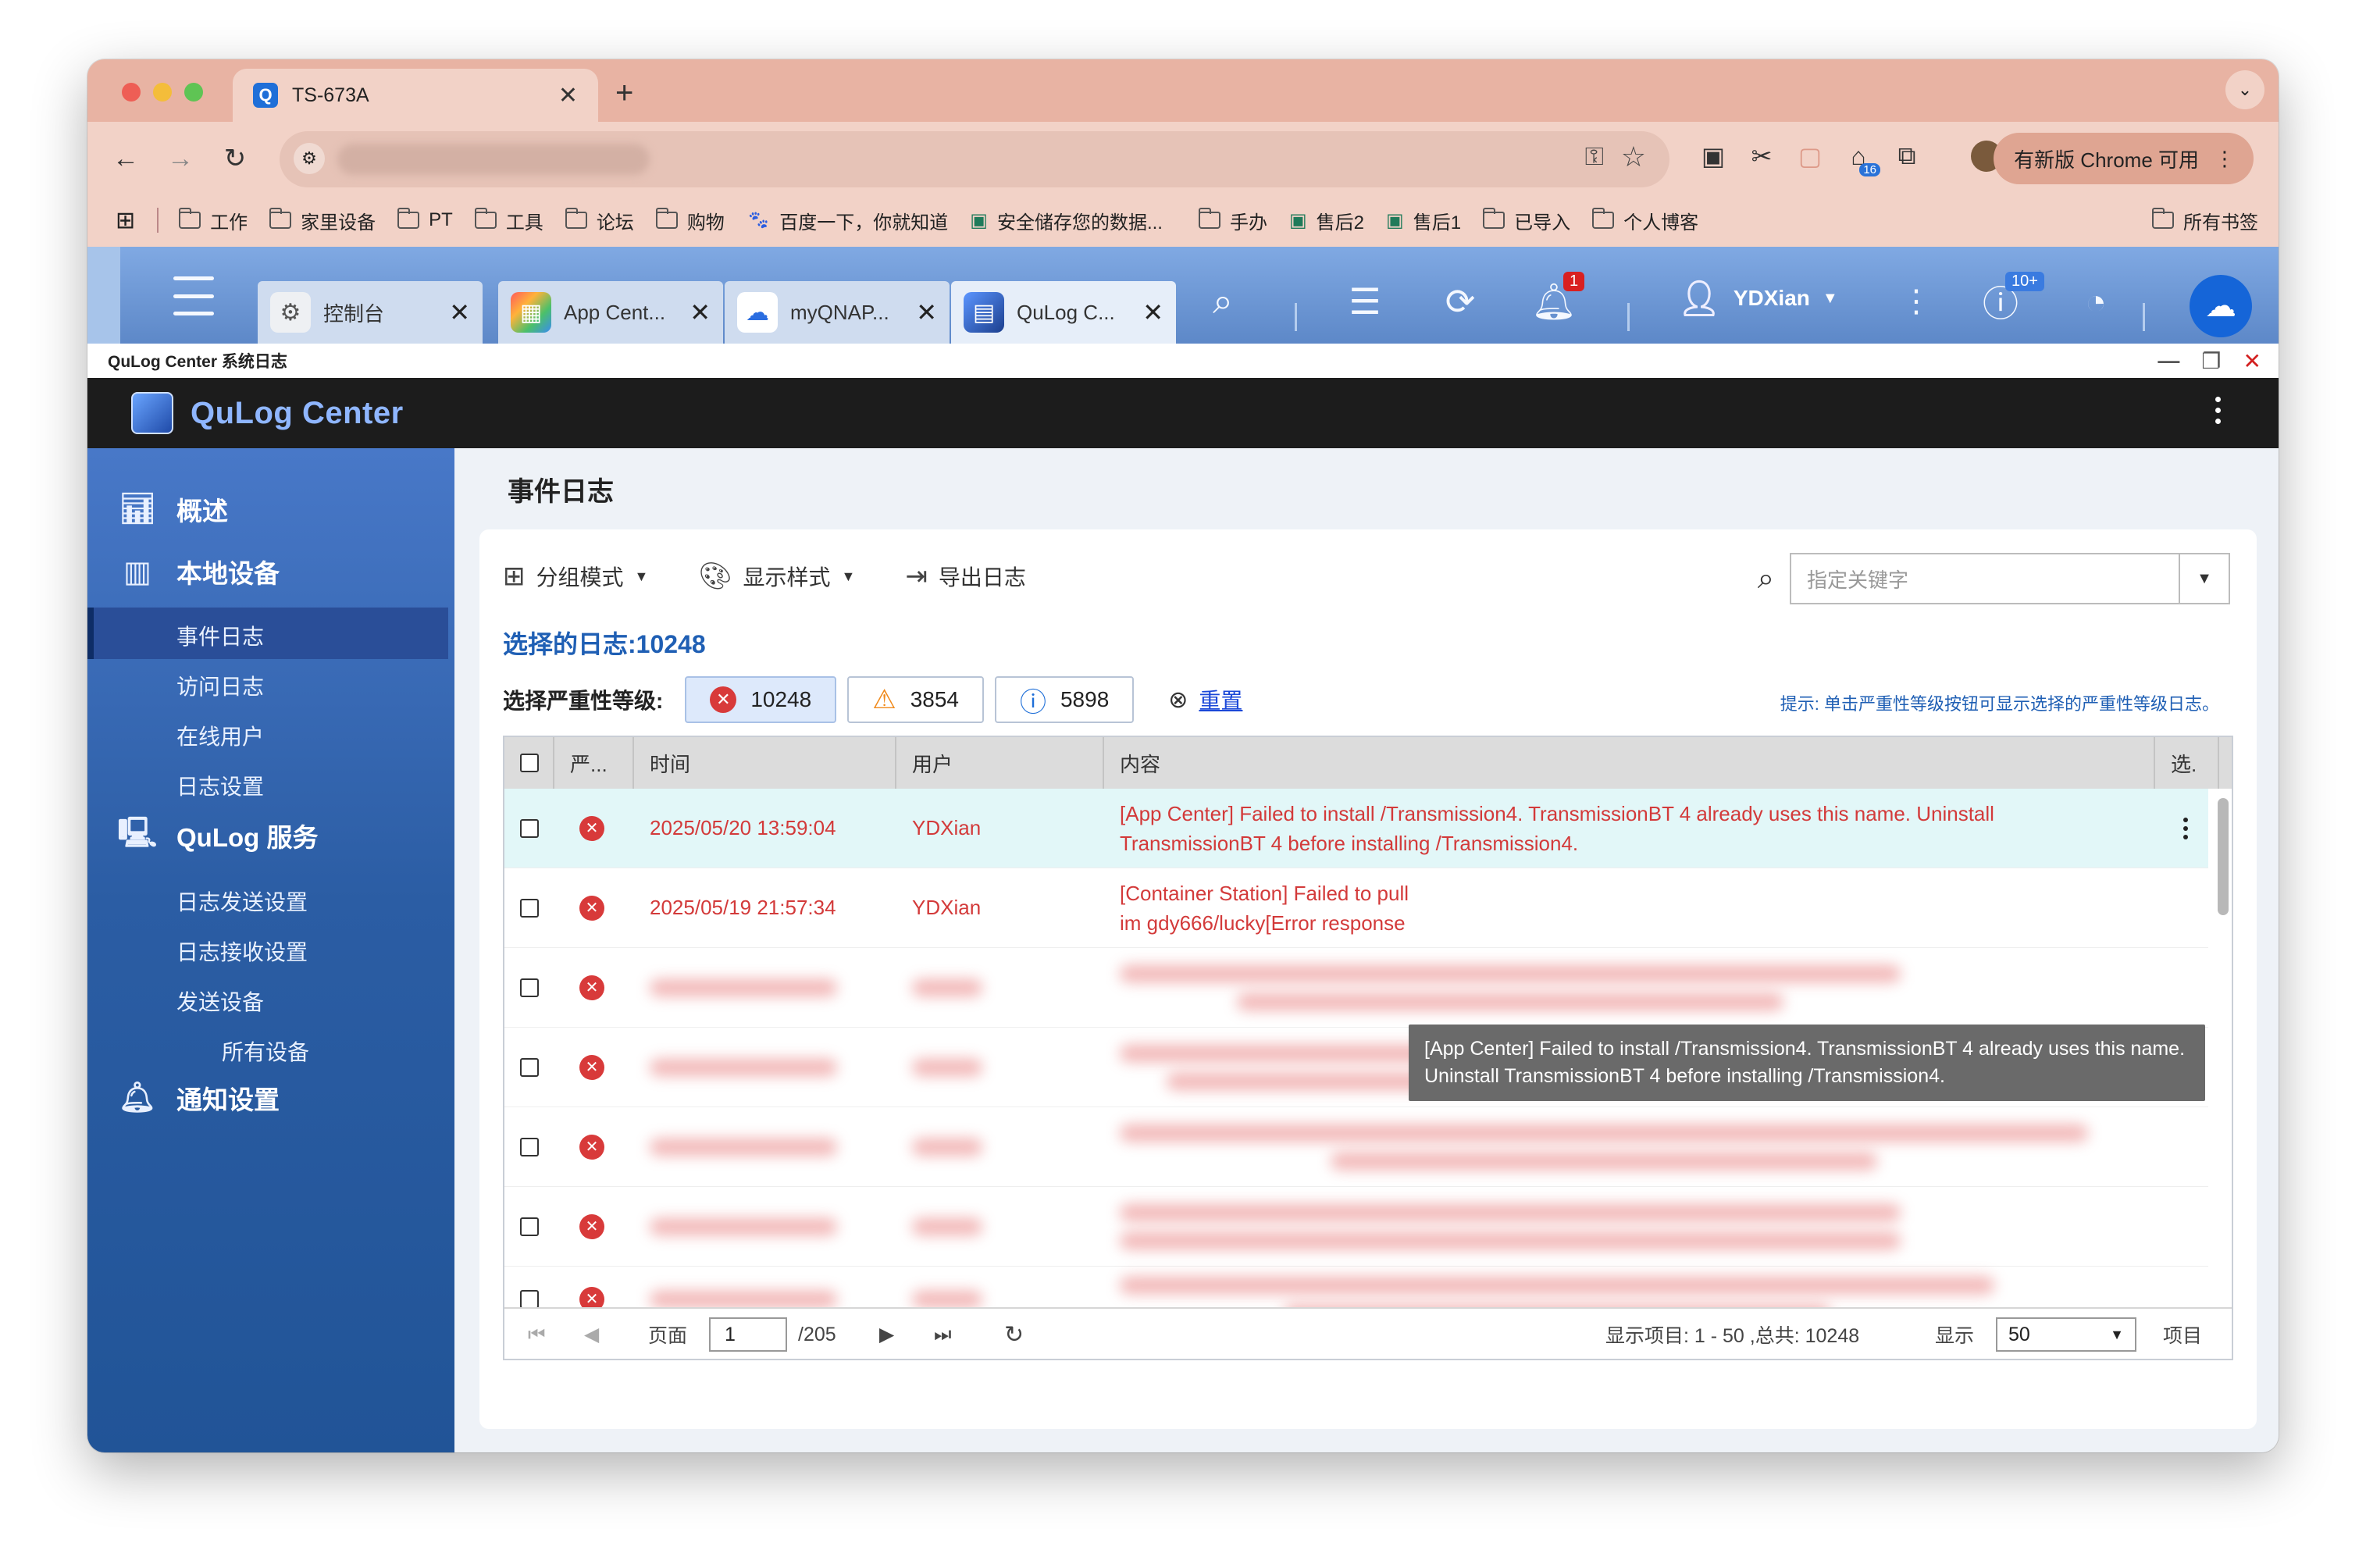 Image resolution: width=2366 pixels, height=1568 pixels. Describe the element at coordinates (131, 92) in the screenshot. I see `close-window-button` at that location.